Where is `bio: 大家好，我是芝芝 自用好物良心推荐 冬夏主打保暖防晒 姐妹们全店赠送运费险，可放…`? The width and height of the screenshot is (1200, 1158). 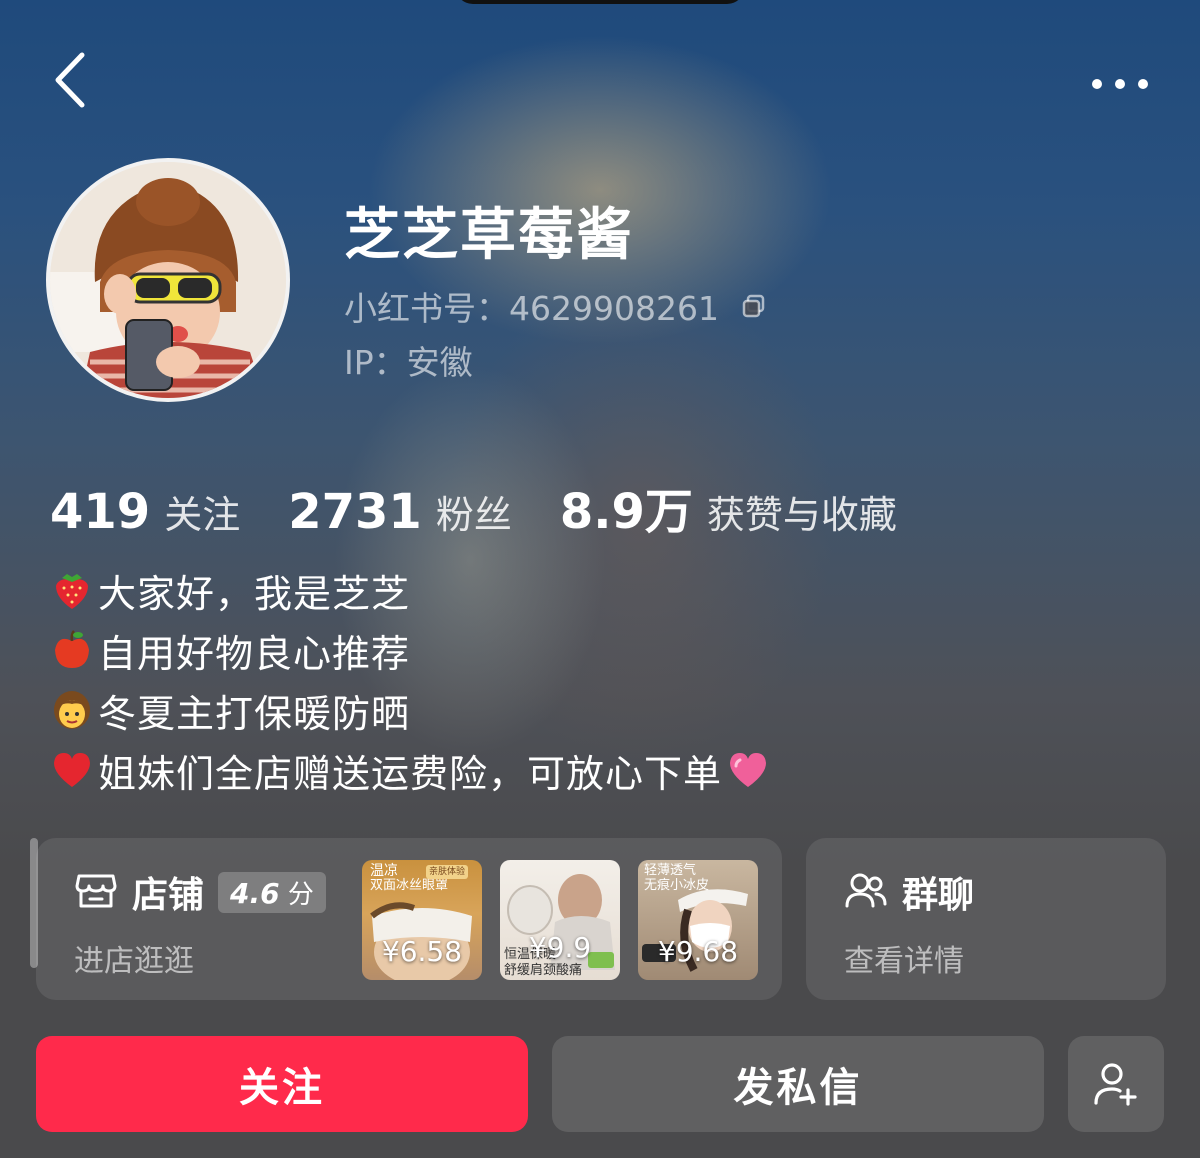
bio: 大家好，我是芝芝 自用好物良心推荐 冬夏主打保暖防晒 姐妹们全店赠送运费险，可放… is located at coordinates (410, 680).